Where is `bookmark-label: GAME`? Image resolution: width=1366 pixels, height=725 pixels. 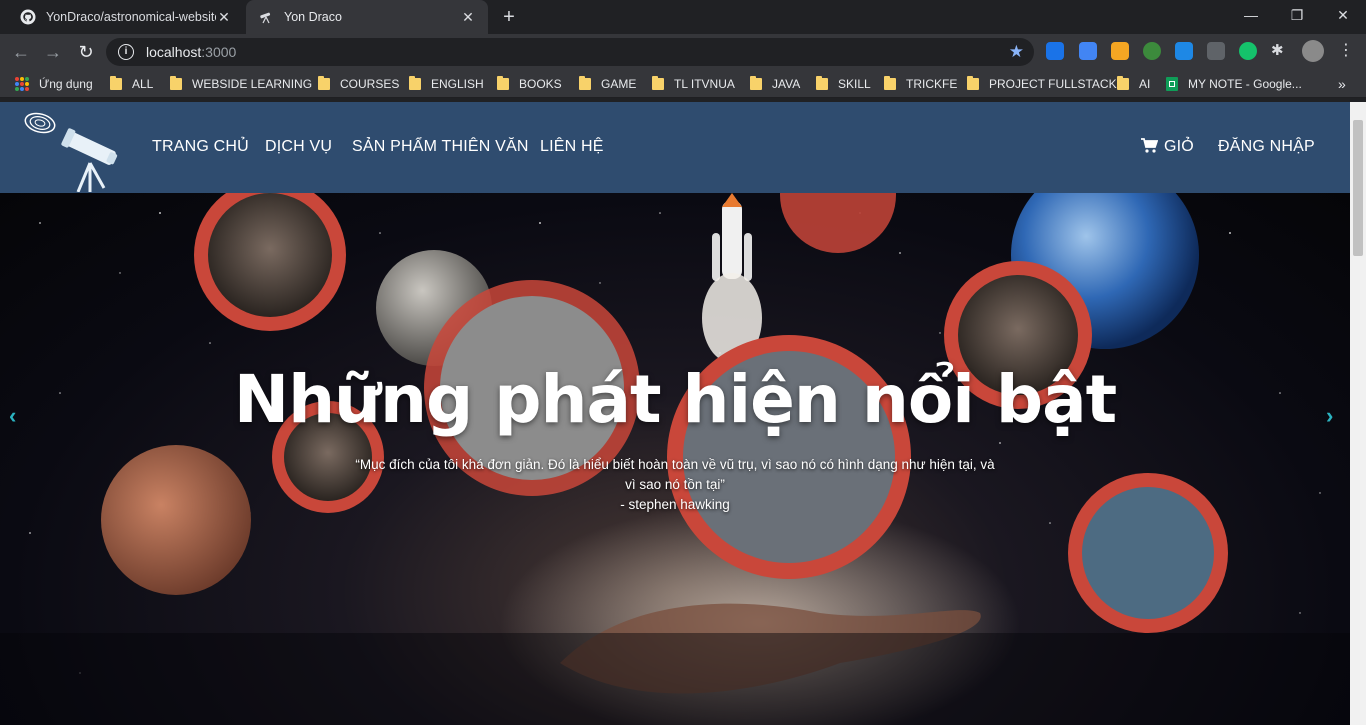 bookmark-label: GAME is located at coordinates (619, 84).